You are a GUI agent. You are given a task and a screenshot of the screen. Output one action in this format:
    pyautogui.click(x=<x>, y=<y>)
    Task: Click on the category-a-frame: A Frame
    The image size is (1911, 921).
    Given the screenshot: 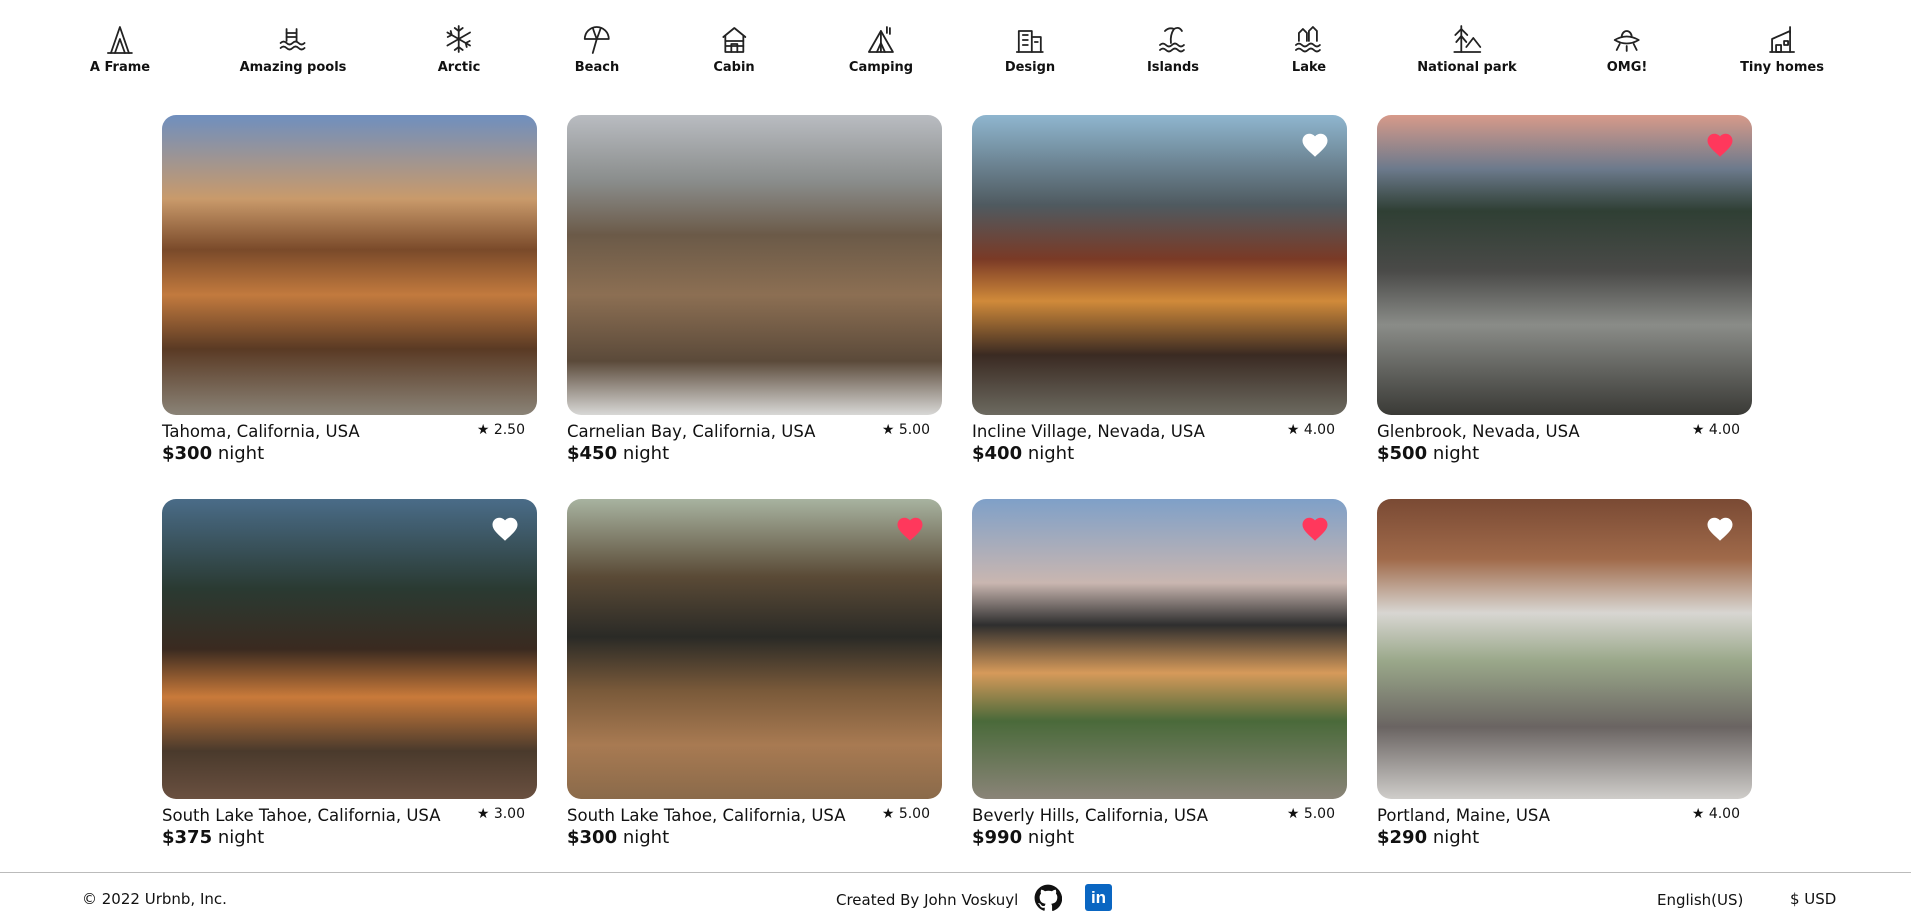 What is the action you would take?
    pyautogui.click(x=120, y=48)
    